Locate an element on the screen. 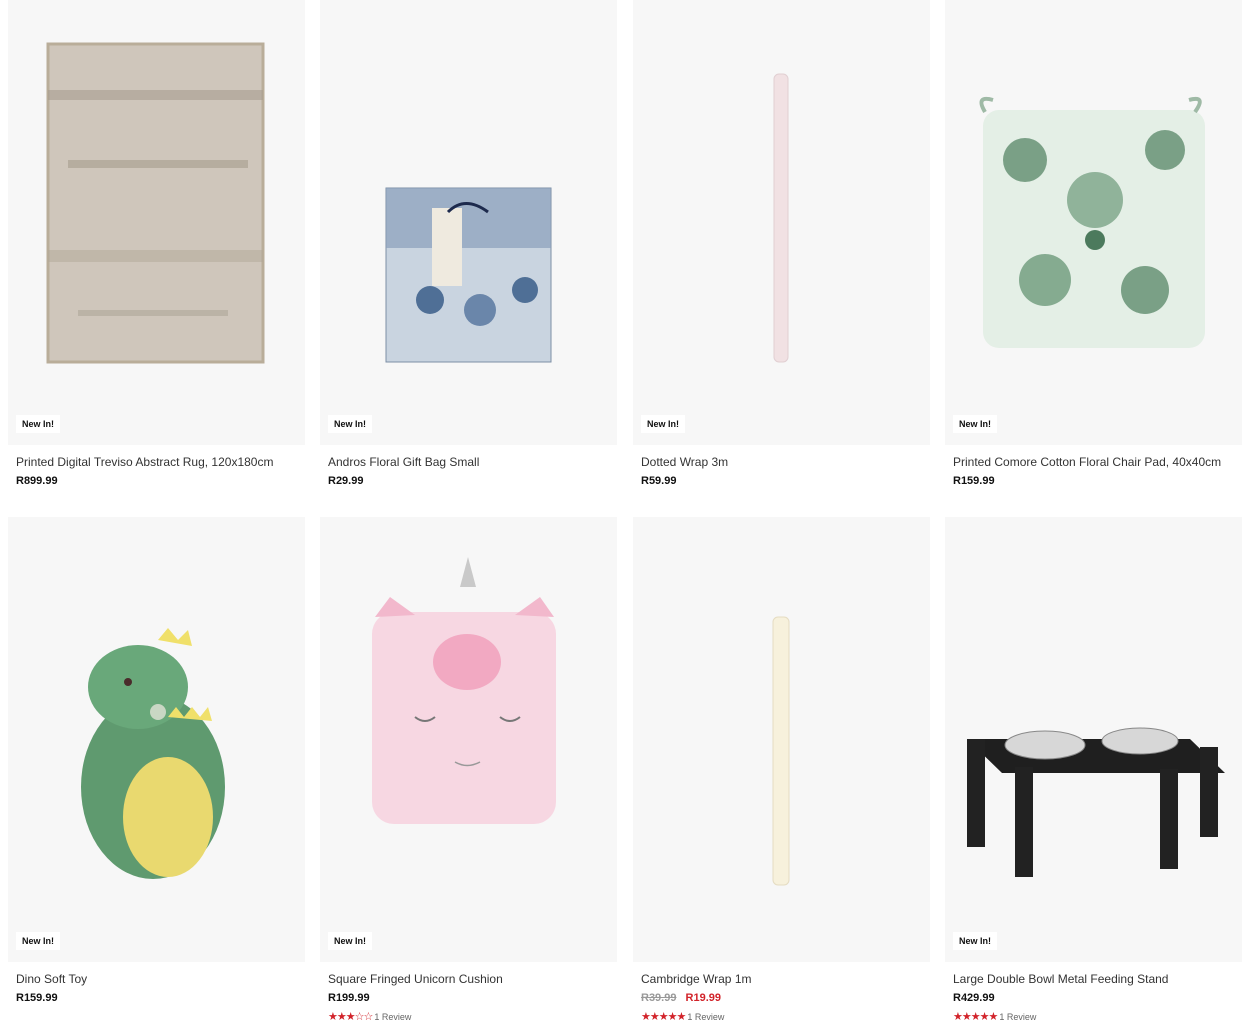 The image size is (1250, 1036). product-title: Dotted Wrap 3m is located at coordinates (785, 462).